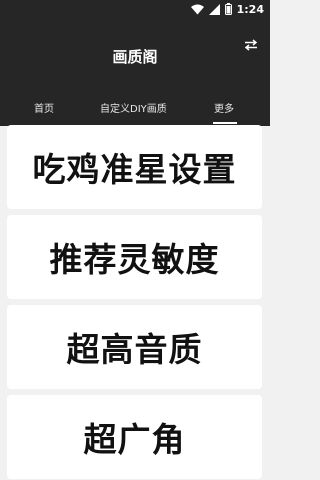  I want to click on card-high-quality-audio: 超高音质, so click(134, 347).